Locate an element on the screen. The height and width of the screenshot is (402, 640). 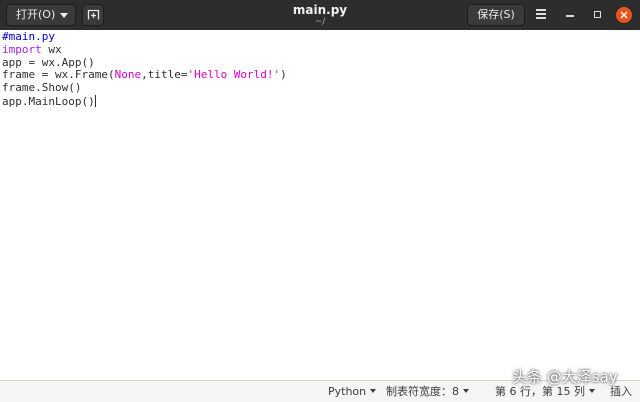
code-token: app = wx.App() is located at coordinates (48, 62).